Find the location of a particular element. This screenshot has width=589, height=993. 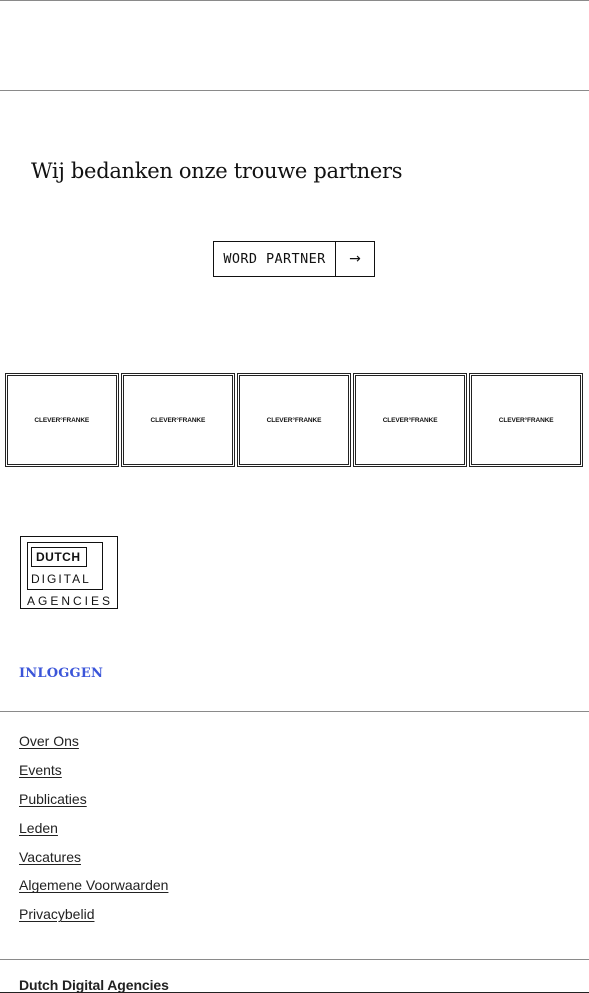

footer-nav-item: Algemene Voorwaarden is located at coordinates (93, 889).